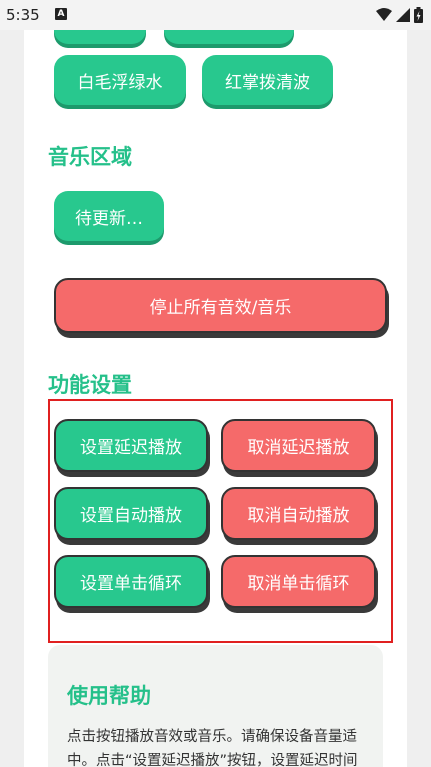 The width and height of the screenshot is (431, 767). What do you see at coordinates (23, 15) in the screenshot?
I see `status-time: 5:35` at bounding box center [23, 15].